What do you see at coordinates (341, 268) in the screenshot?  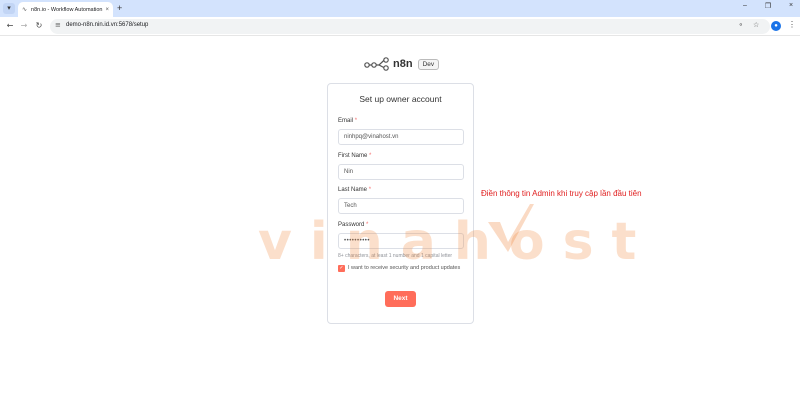 I see `updates-checkbox: ✓` at bounding box center [341, 268].